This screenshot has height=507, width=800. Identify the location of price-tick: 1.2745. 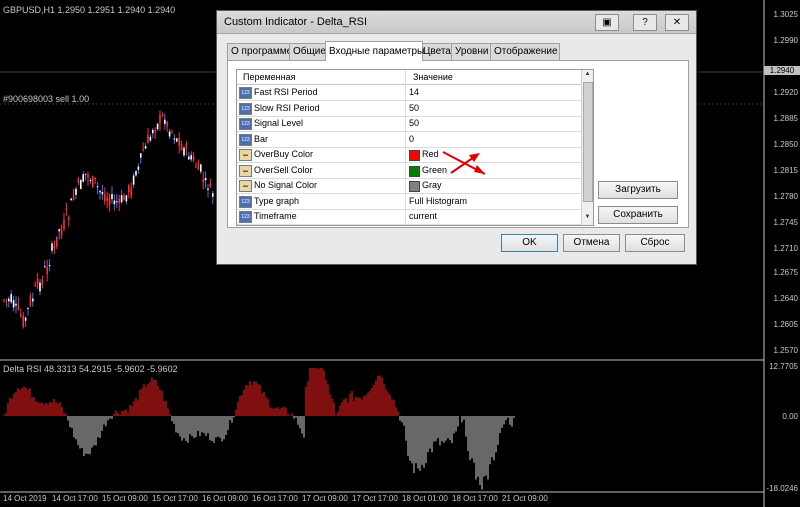
(785, 222).